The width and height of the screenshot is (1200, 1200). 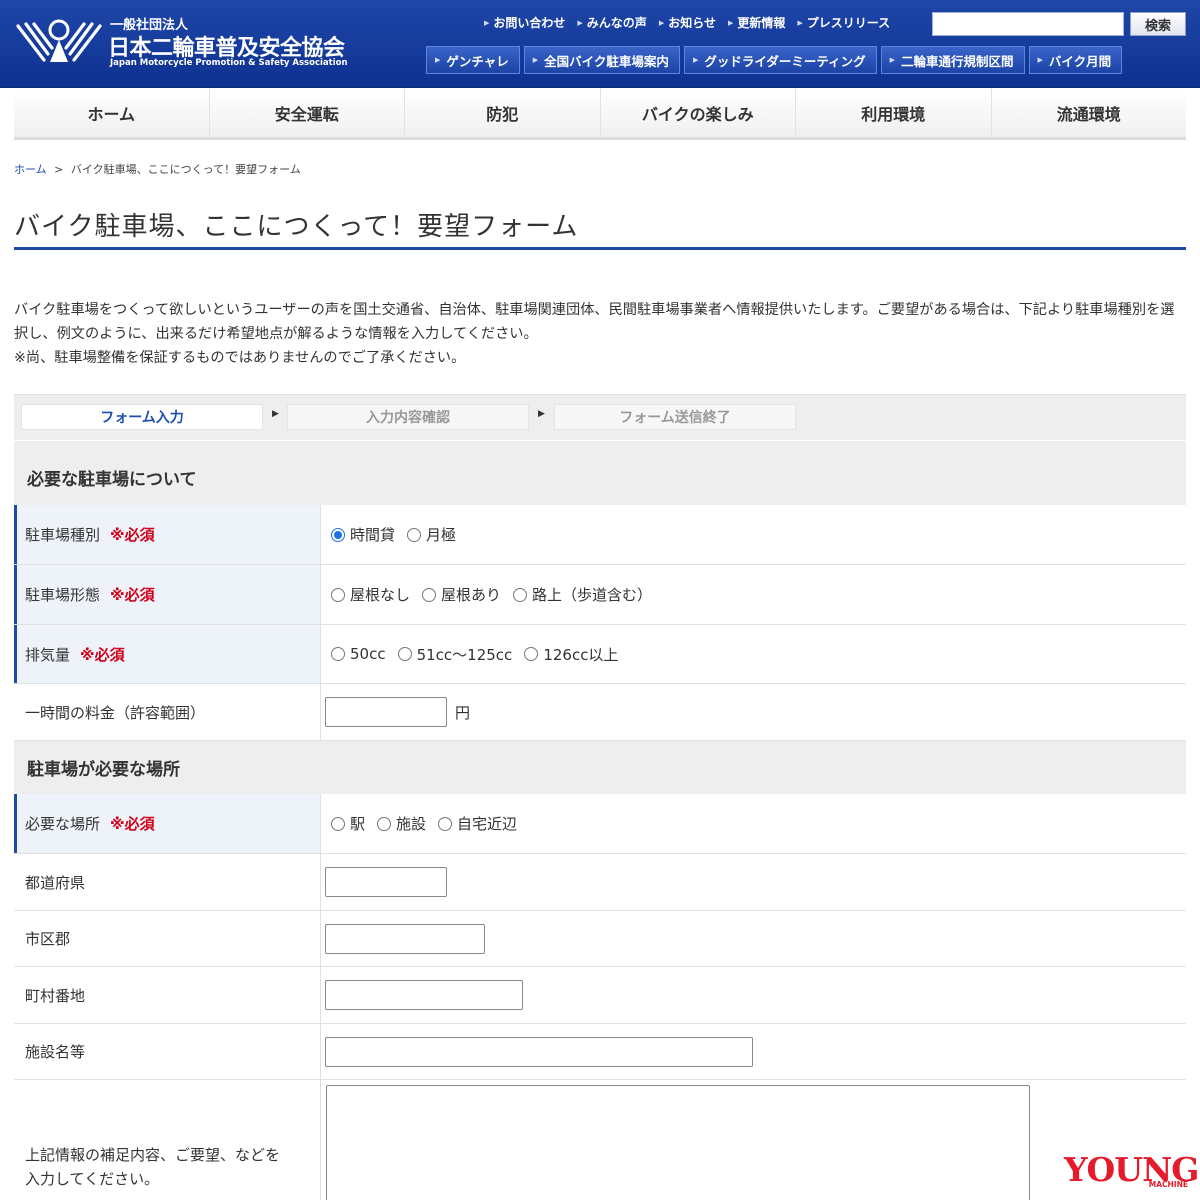 I want to click on page-title: バイク駐車場、ここにつくって！要望フォーム, so click(x=600, y=228).